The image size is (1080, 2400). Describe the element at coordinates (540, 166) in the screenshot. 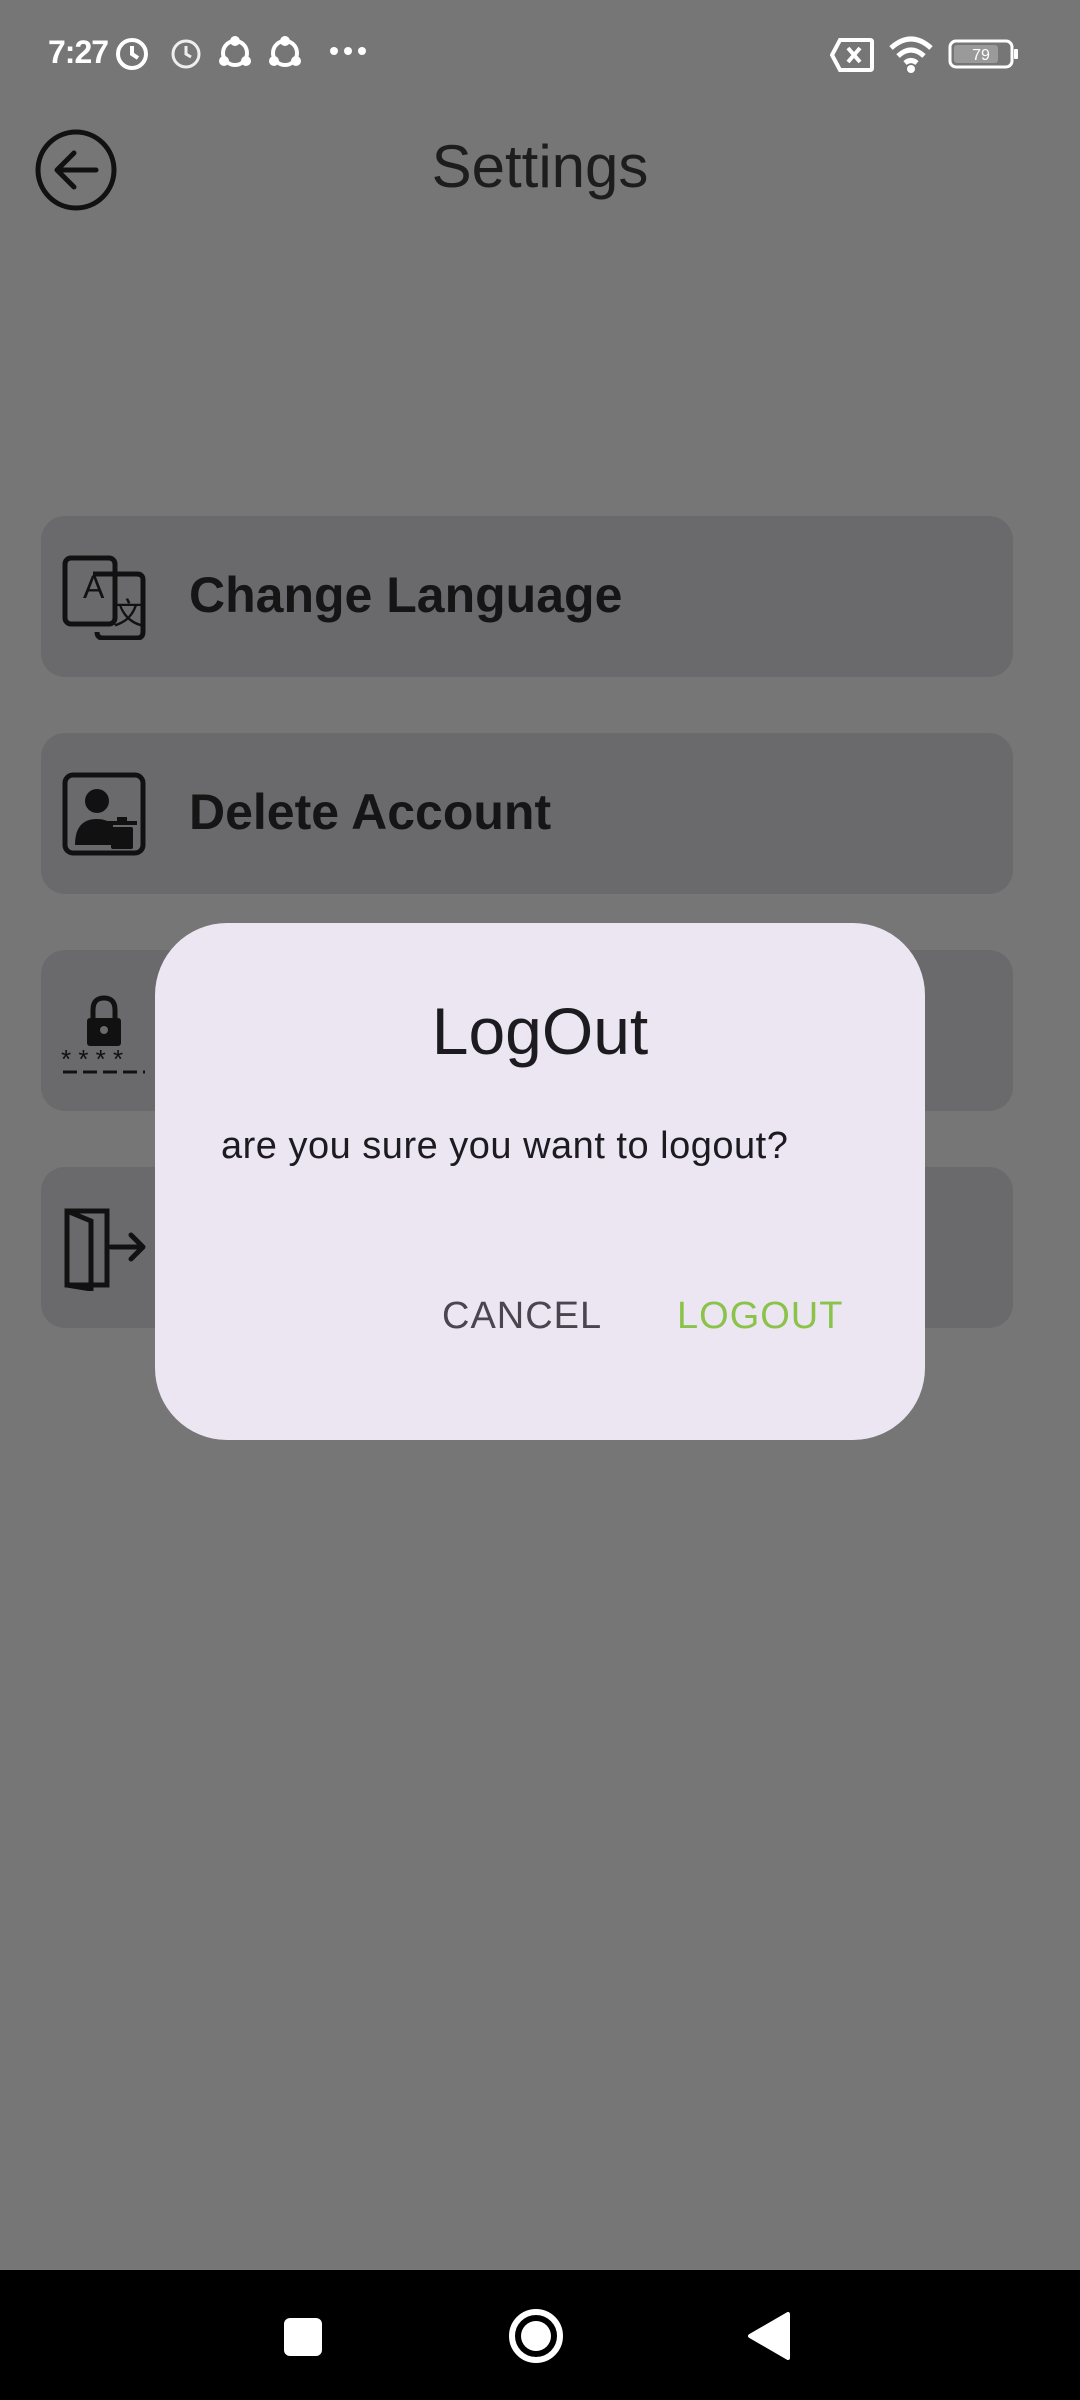

I see `page-title: Settings` at that location.